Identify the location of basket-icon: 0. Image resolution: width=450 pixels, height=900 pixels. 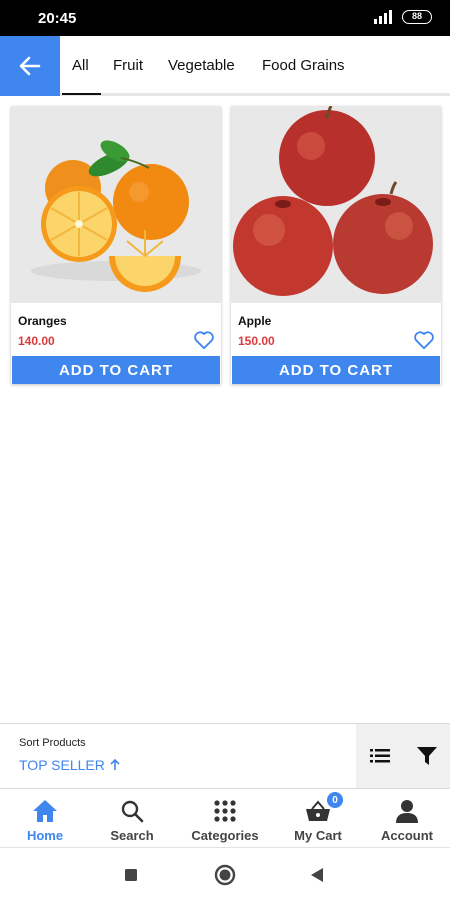
(324, 808).